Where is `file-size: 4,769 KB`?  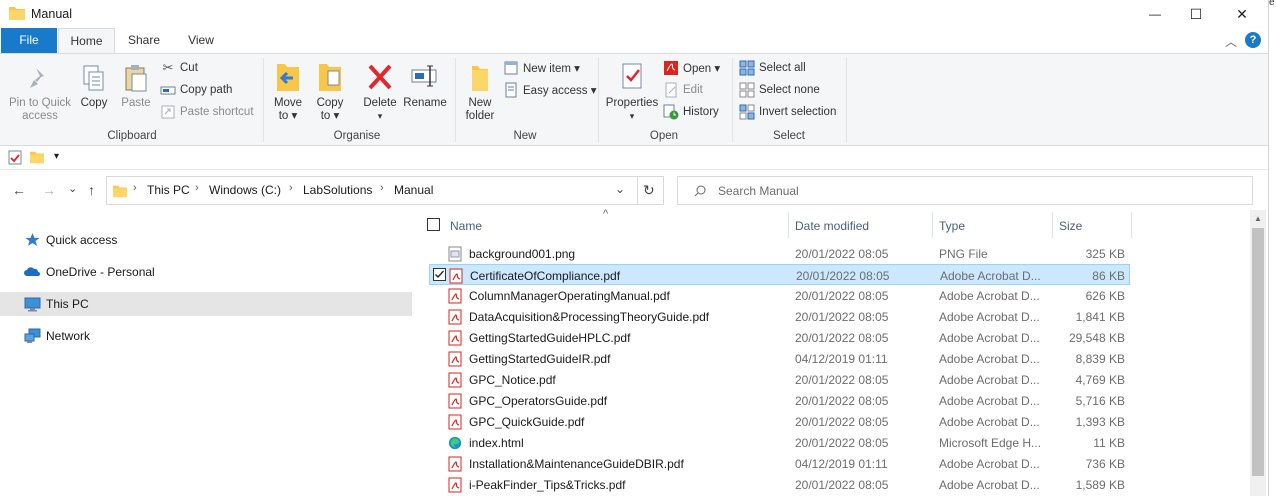
file-size: 4,769 KB is located at coordinates (1100, 380).